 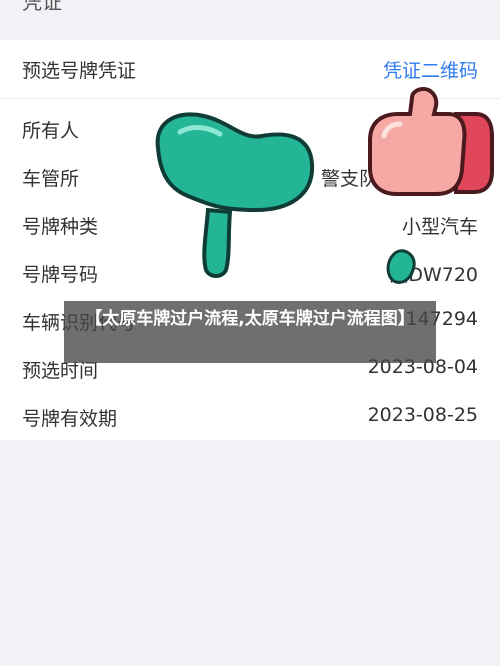 What do you see at coordinates (401, 266) in the screenshot?
I see `bean-icon` at bounding box center [401, 266].